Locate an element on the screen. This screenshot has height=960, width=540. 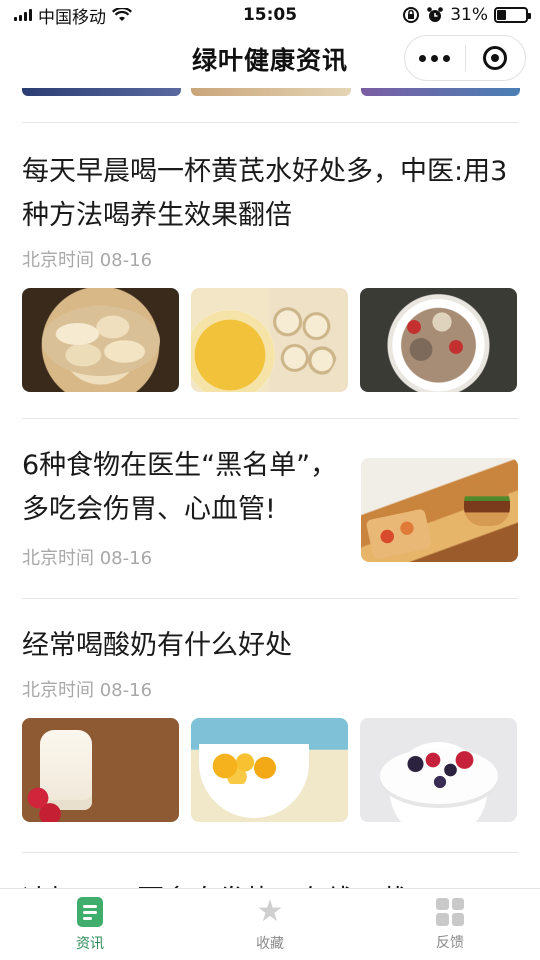
mini-program-capsule is located at coordinates (465, 58).